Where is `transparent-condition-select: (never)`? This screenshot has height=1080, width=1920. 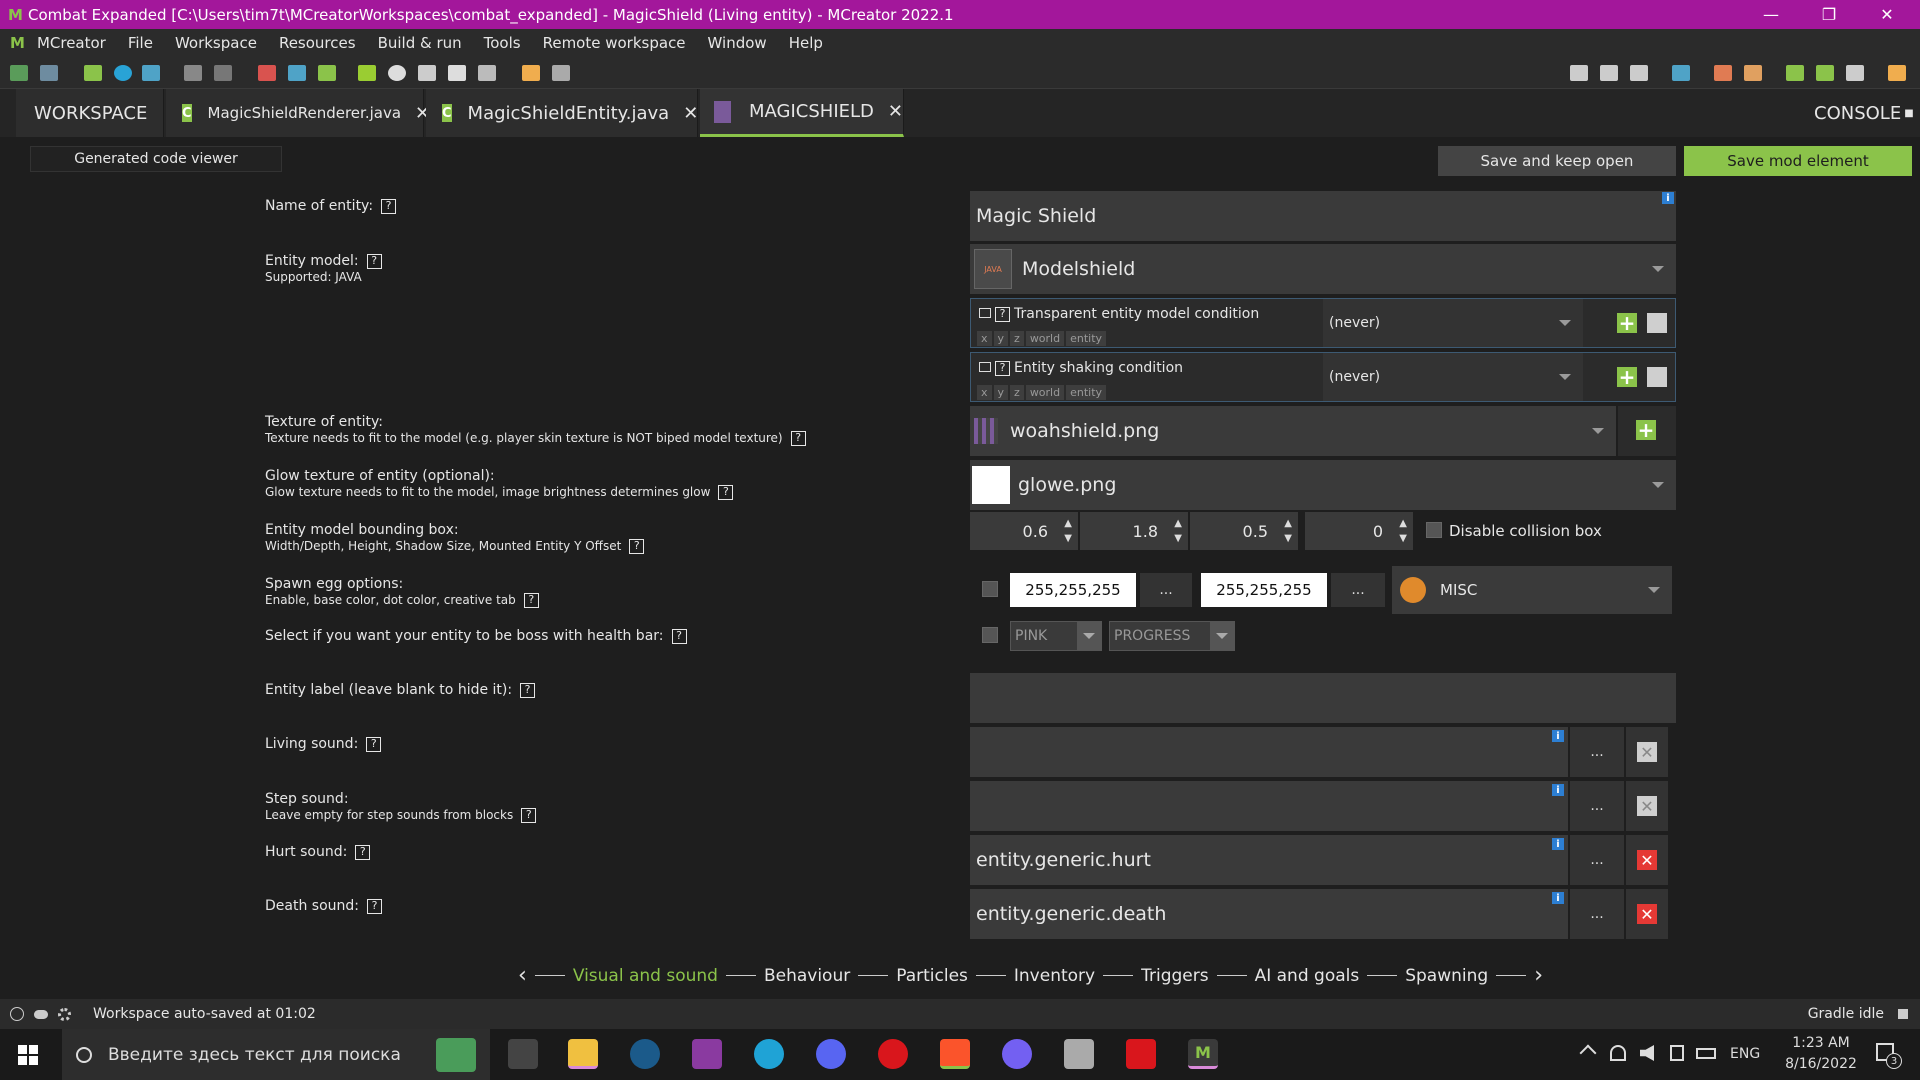 transparent-condition-select: (never) is located at coordinates (1453, 323).